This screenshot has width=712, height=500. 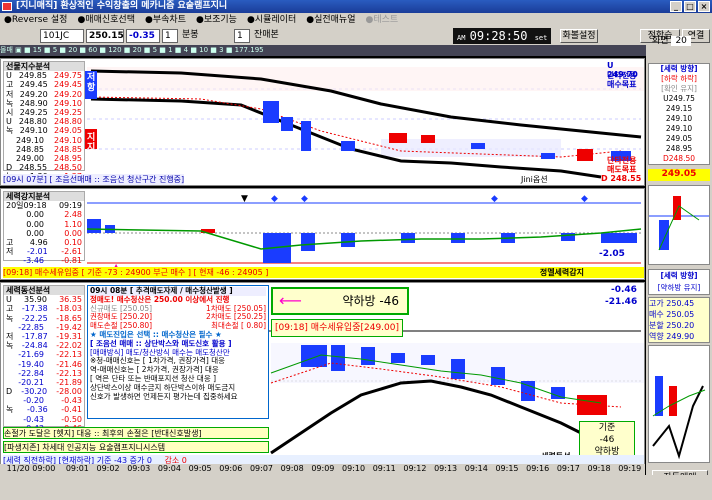 What do you see at coordinates (44, 103) in the screenshot?
I see `futures-row: 녹 248.90 249.10` at bounding box center [44, 103].